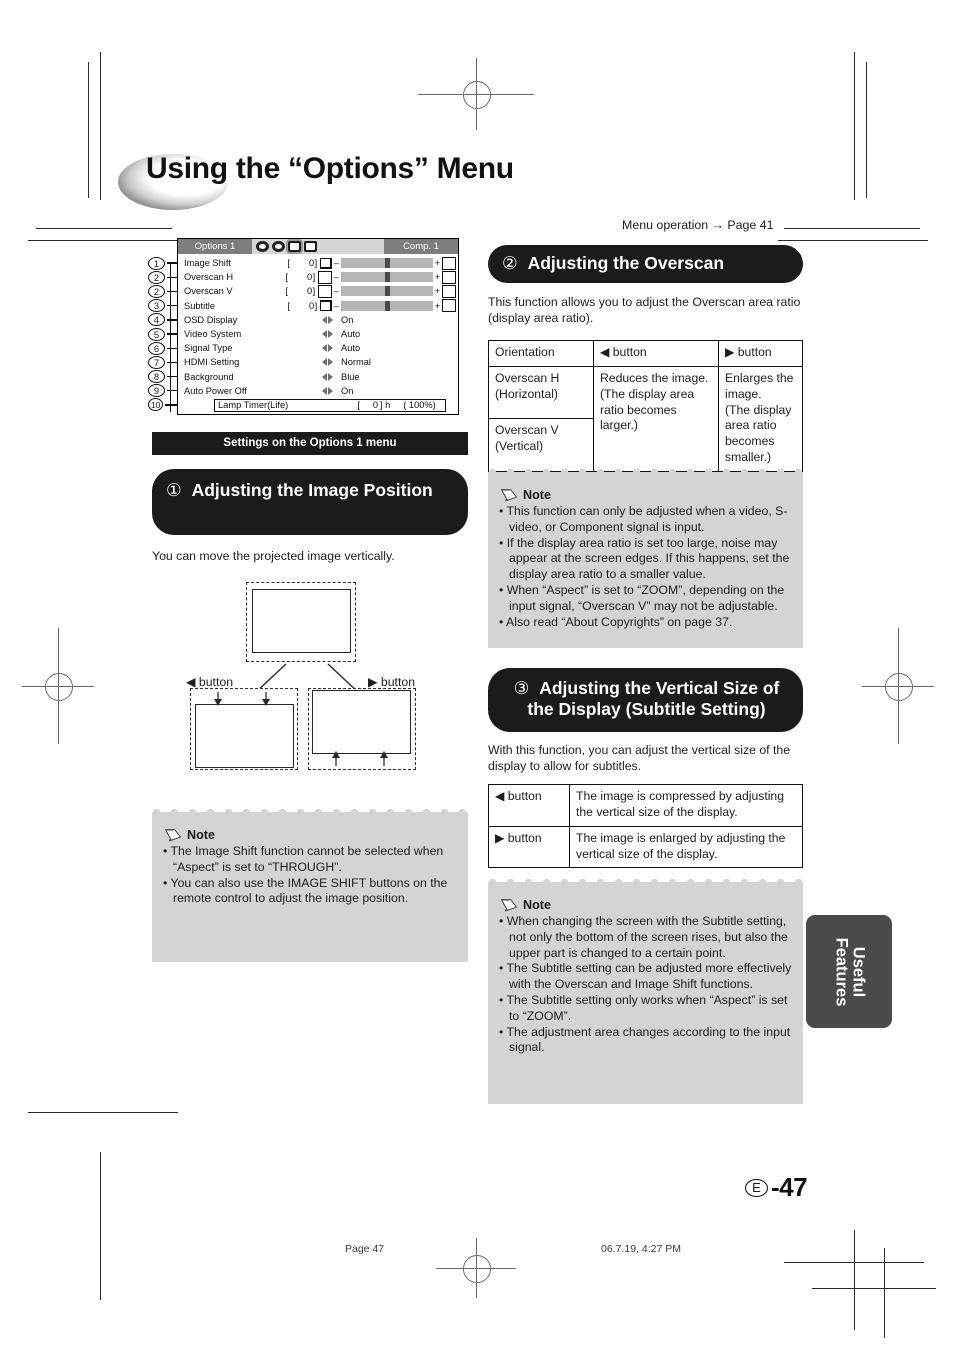 The image size is (954, 1348). What do you see at coordinates (385, 405) in the screenshot?
I see `lamp-timer-unit: ] h` at bounding box center [385, 405].